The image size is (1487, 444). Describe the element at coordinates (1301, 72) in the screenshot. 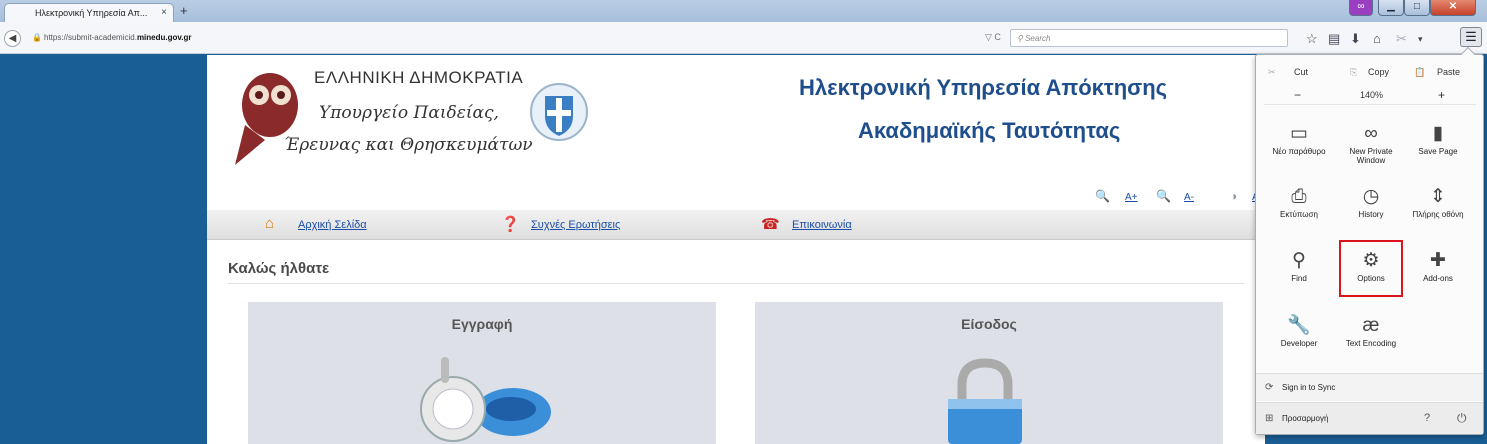

I see `cut-button: Cut` at that location.